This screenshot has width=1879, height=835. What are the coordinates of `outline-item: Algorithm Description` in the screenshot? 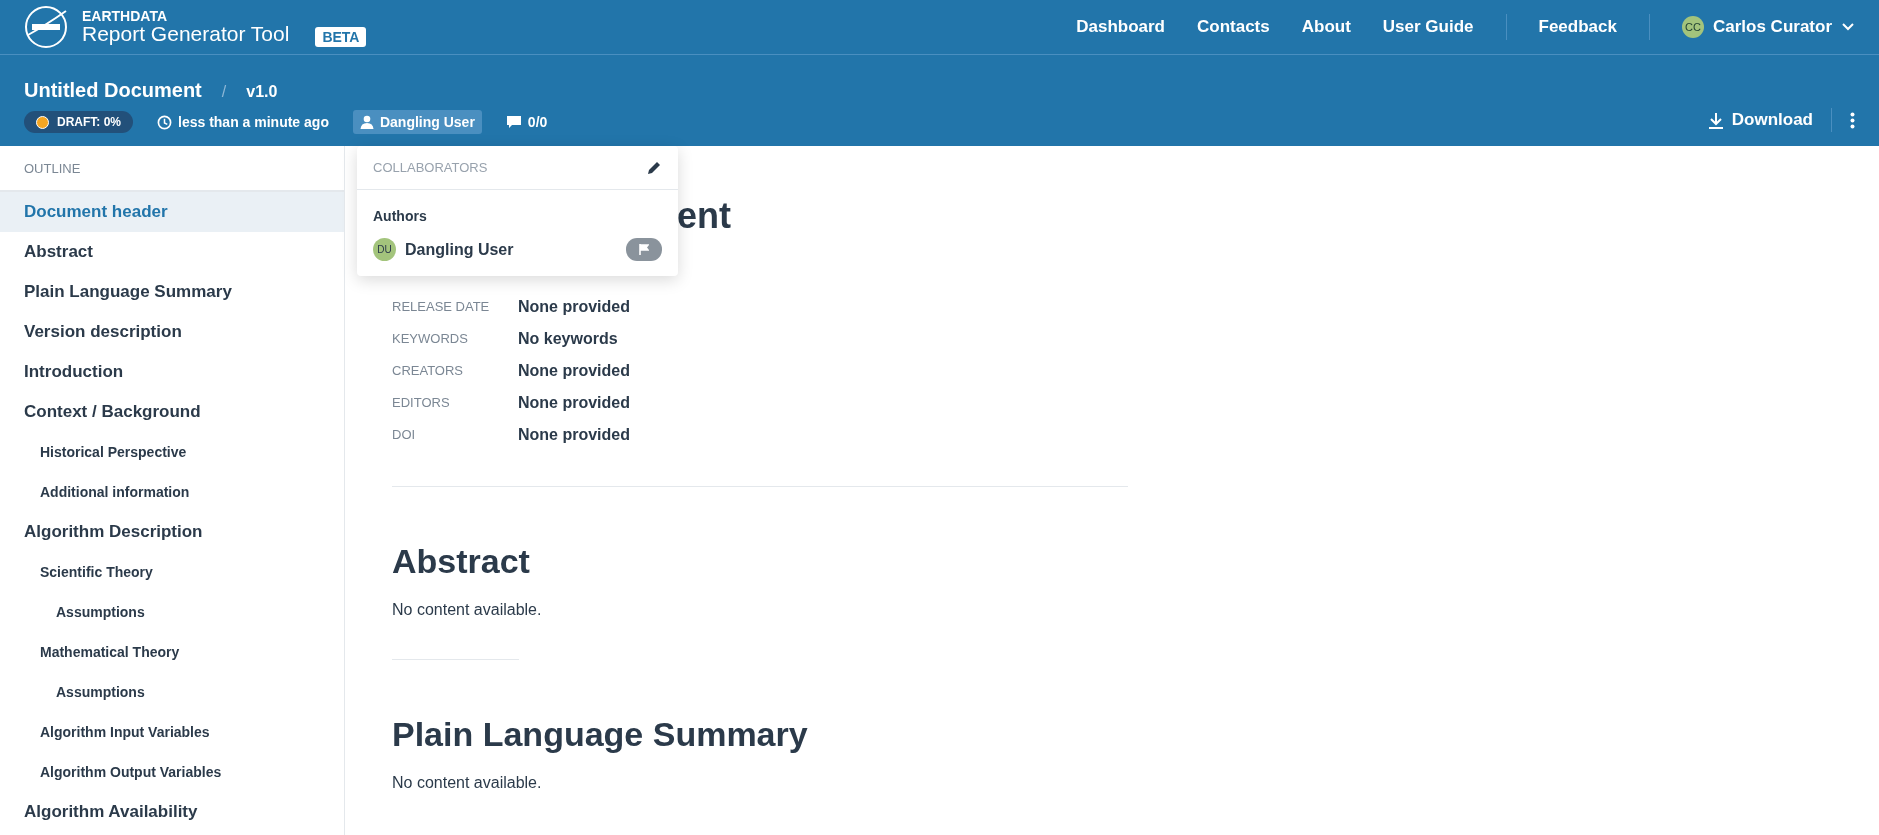 It's located at (172, 532).